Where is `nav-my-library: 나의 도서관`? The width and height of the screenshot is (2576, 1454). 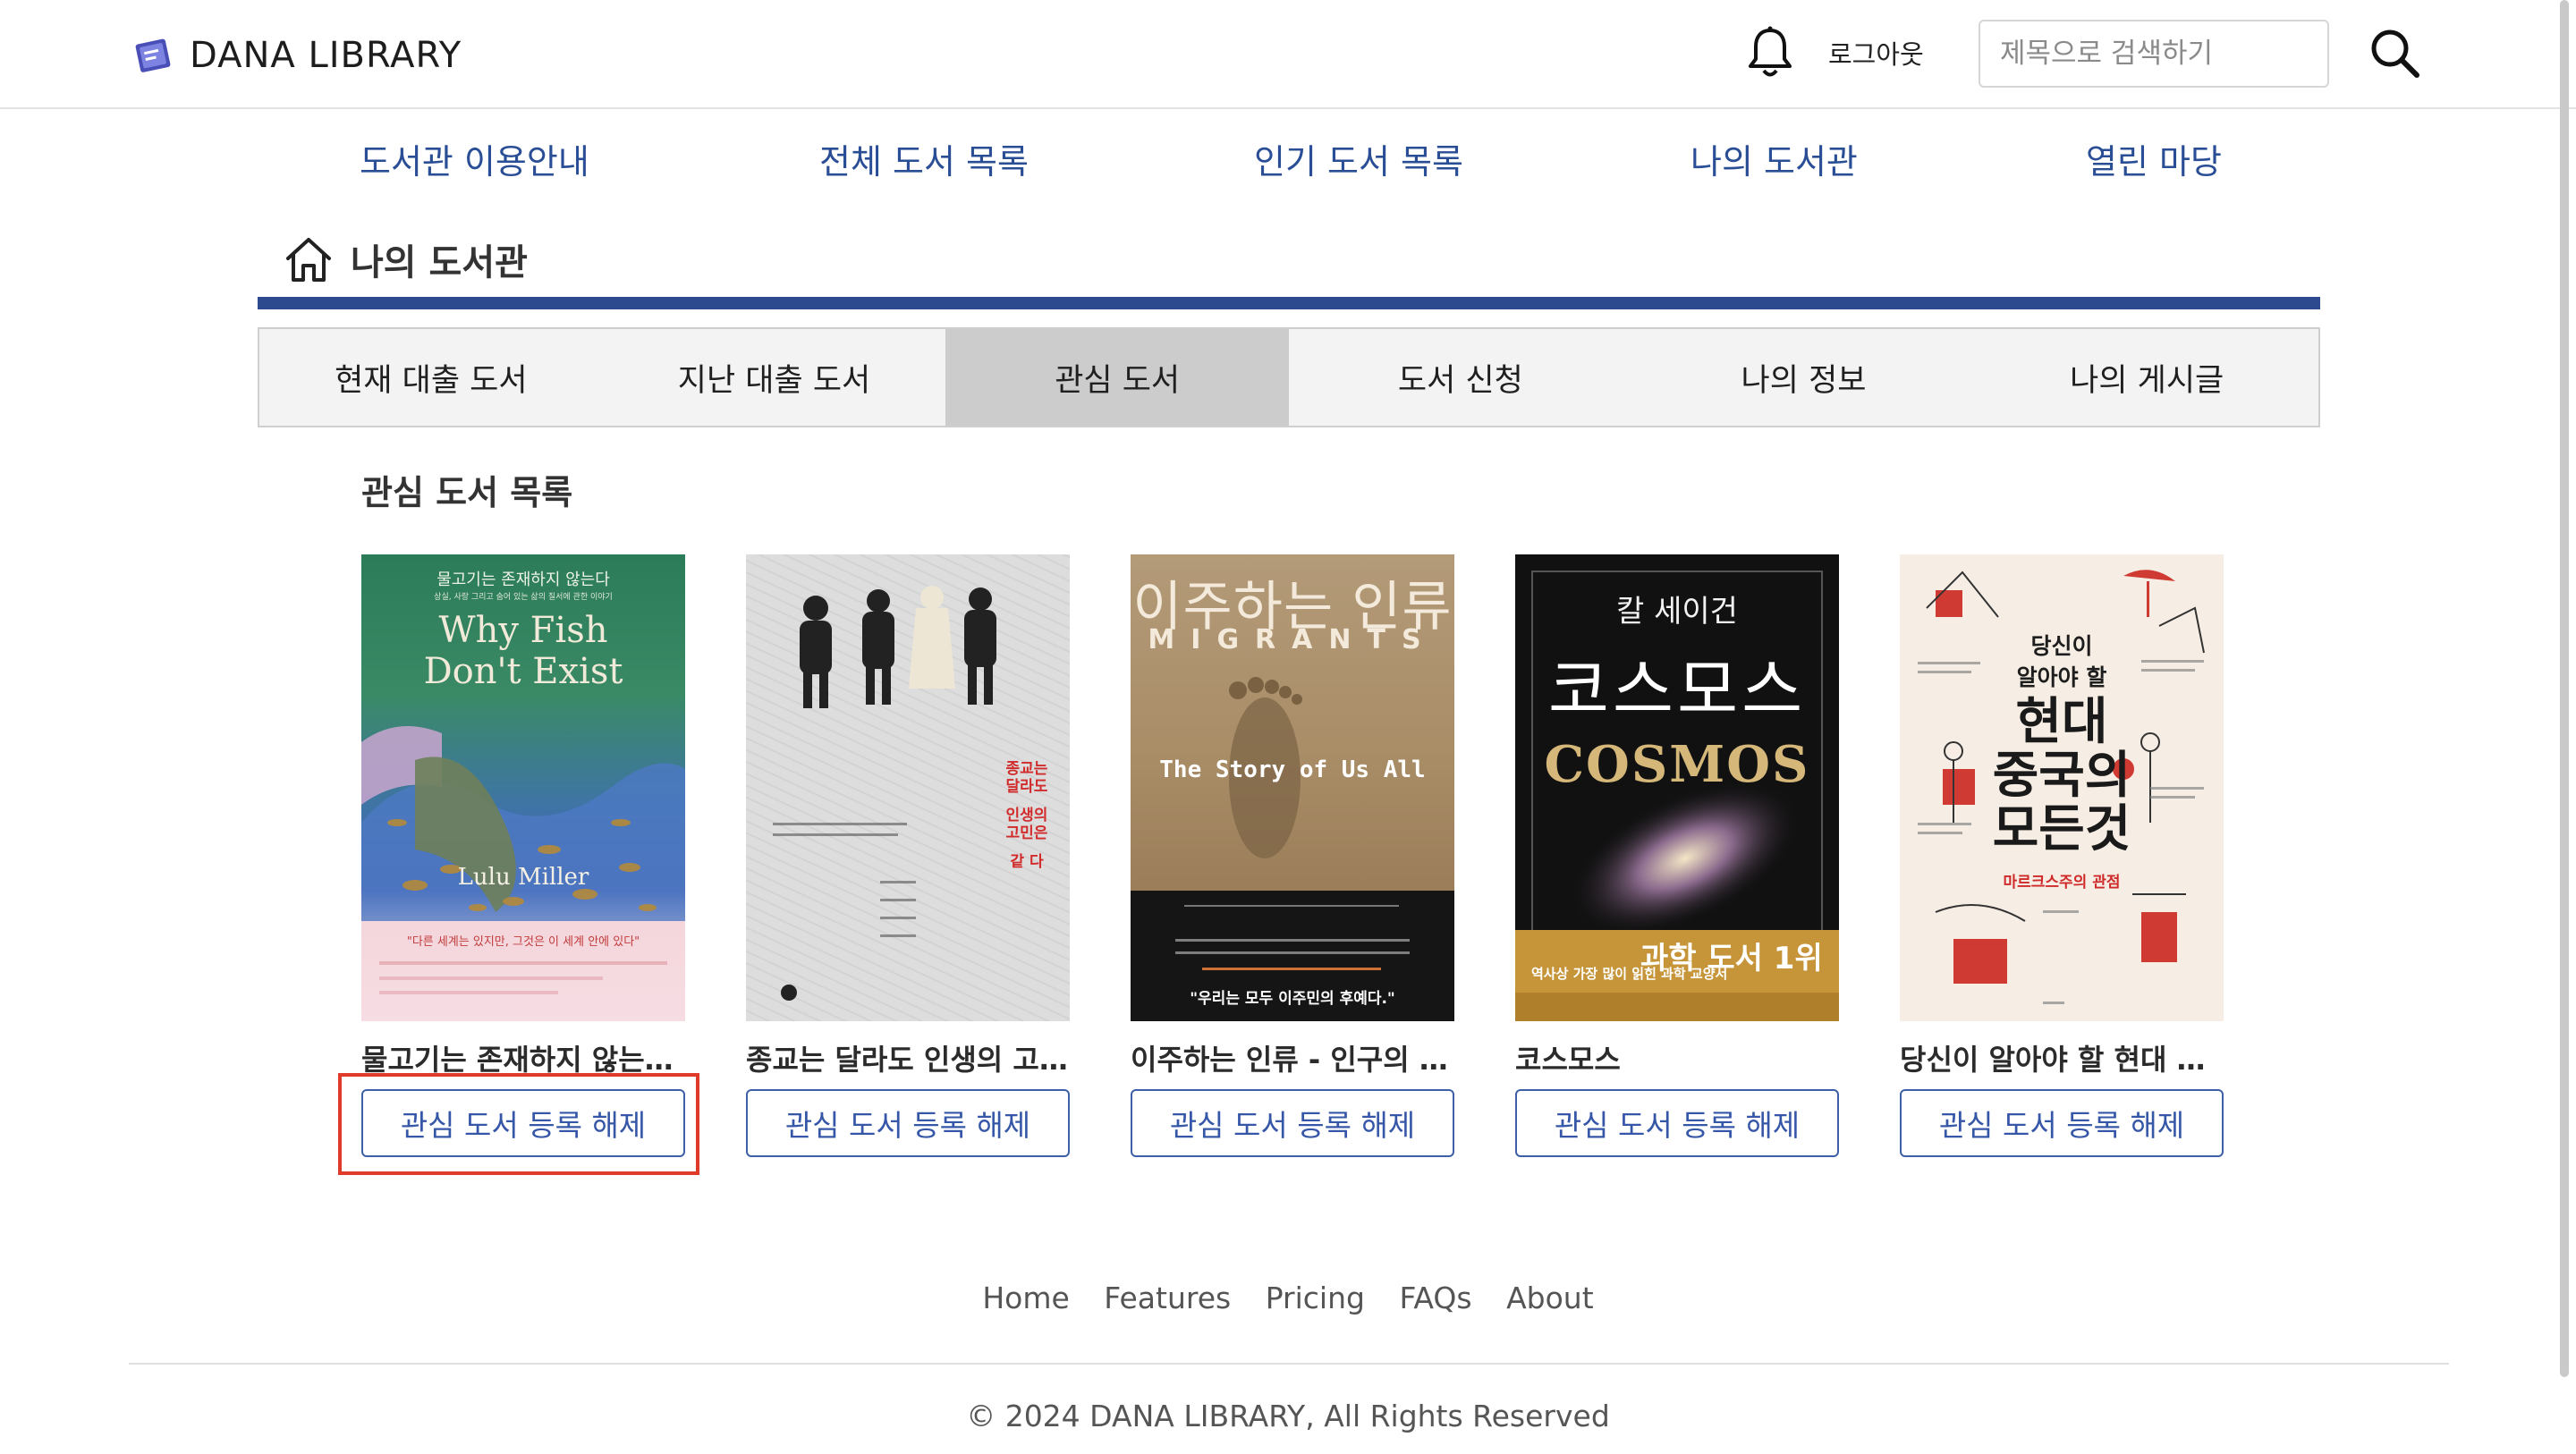 nav-my-library: 나의 도서관 is located at coordinates (1774, 158).